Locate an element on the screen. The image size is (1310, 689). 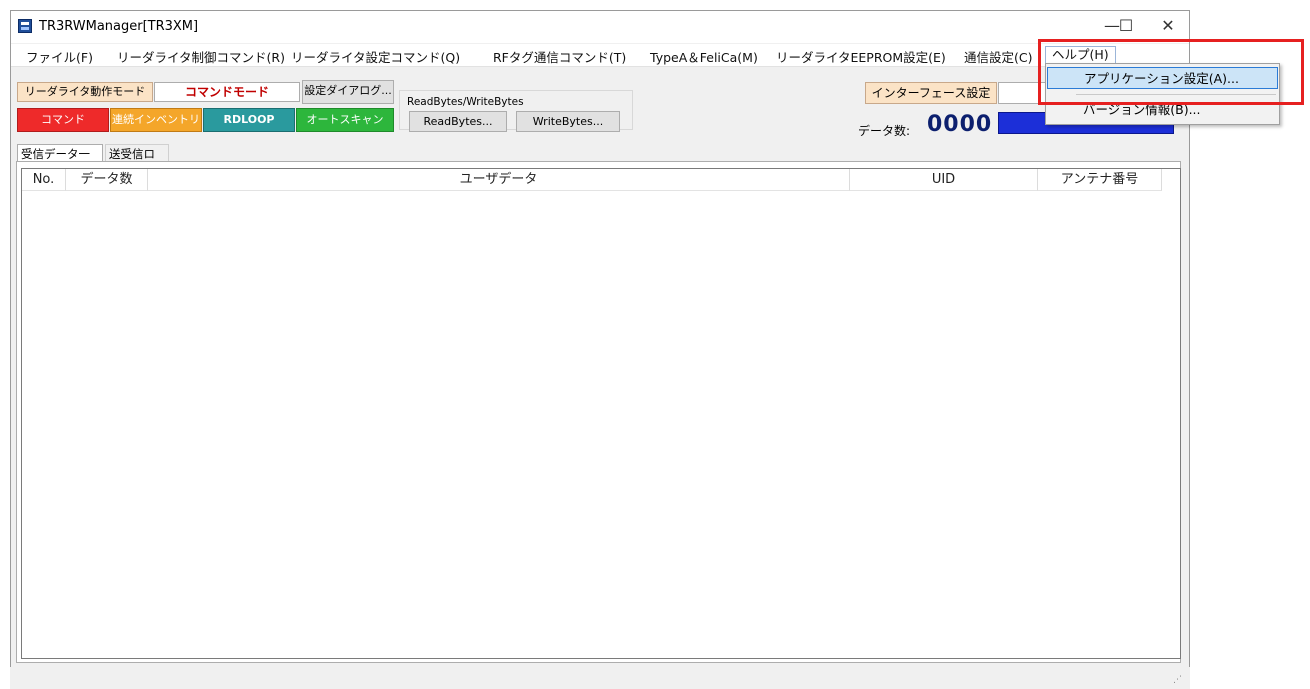
menu-reader-setting: リーダライタ設定コマンド(Q) is located at coordinates (375, 56).